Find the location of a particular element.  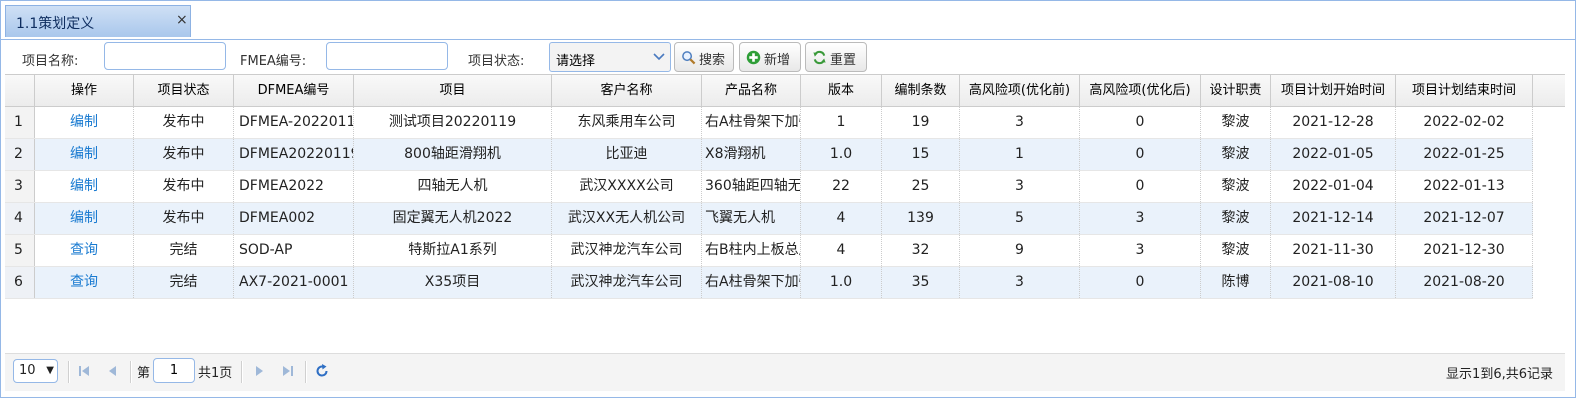

project-status-value: 请选择 is located at coordinates (576, 61).